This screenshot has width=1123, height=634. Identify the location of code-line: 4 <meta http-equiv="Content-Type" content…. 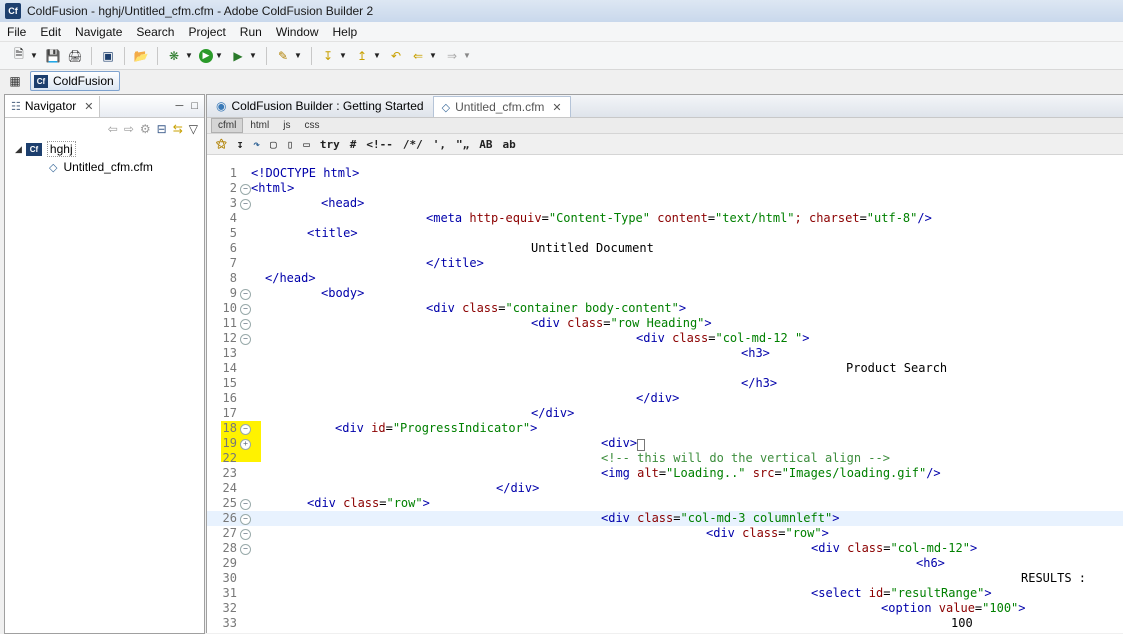
(665, 218).